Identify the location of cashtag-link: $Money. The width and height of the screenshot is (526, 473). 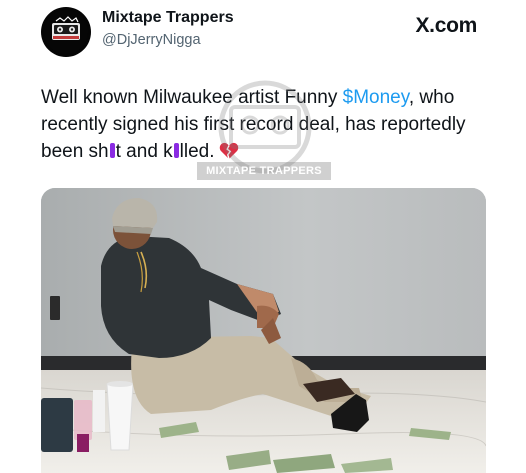
(376, 97).